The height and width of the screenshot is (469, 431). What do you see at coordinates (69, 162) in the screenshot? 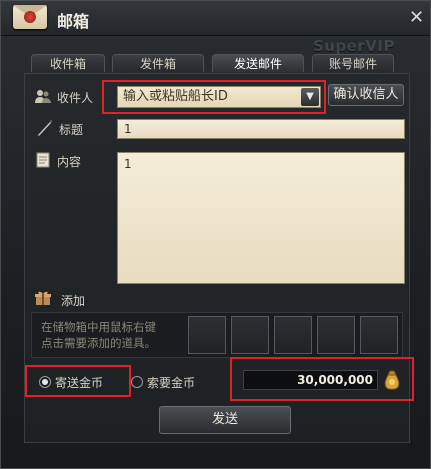
I see `content-label: 内容` at bounding box center [69, 162].